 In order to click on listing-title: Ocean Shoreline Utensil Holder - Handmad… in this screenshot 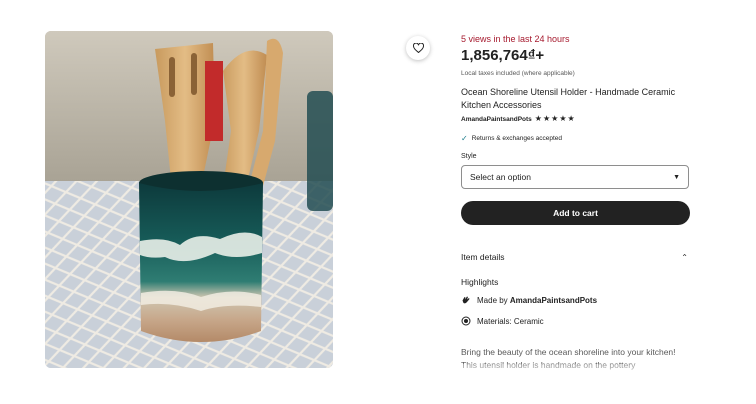, I will do `click(568, 98)`.